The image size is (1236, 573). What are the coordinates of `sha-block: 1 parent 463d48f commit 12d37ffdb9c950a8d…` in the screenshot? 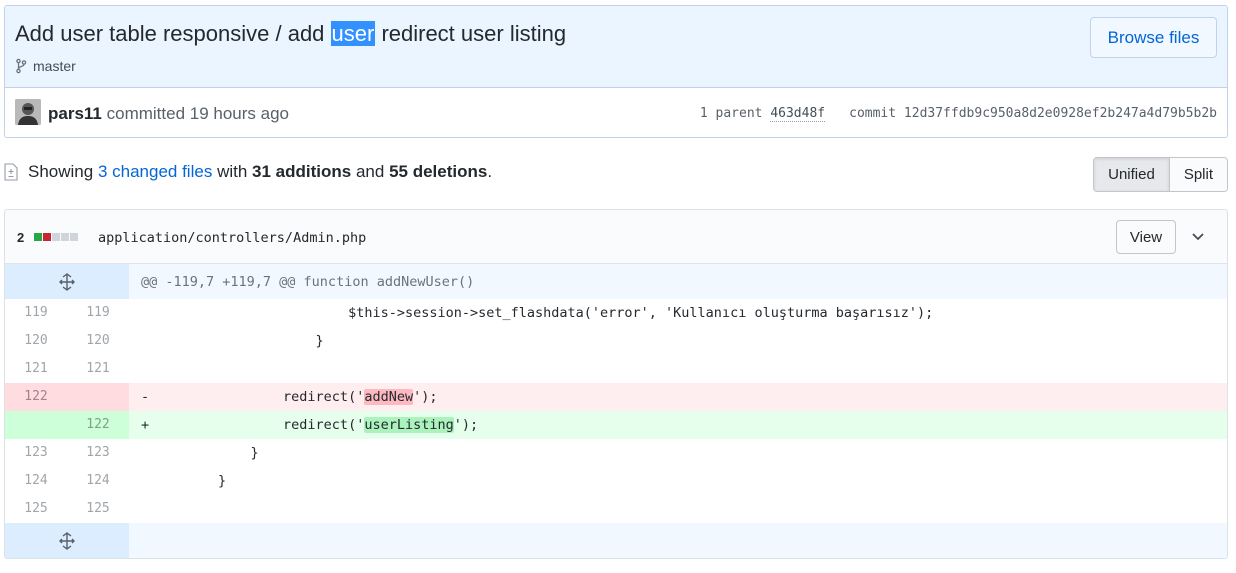 It's located at (958, 114).